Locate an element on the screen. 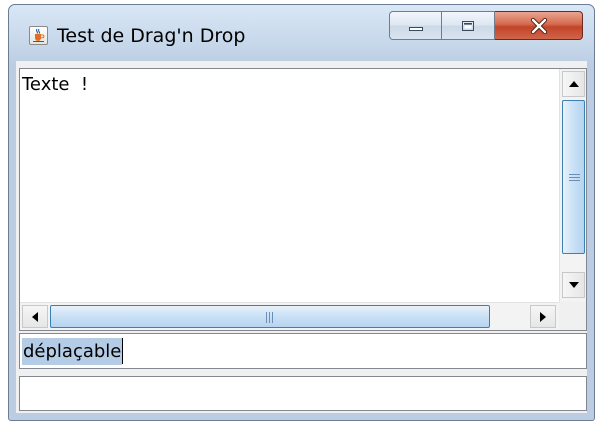  minimize-icon is located at coordinates (415, 28).